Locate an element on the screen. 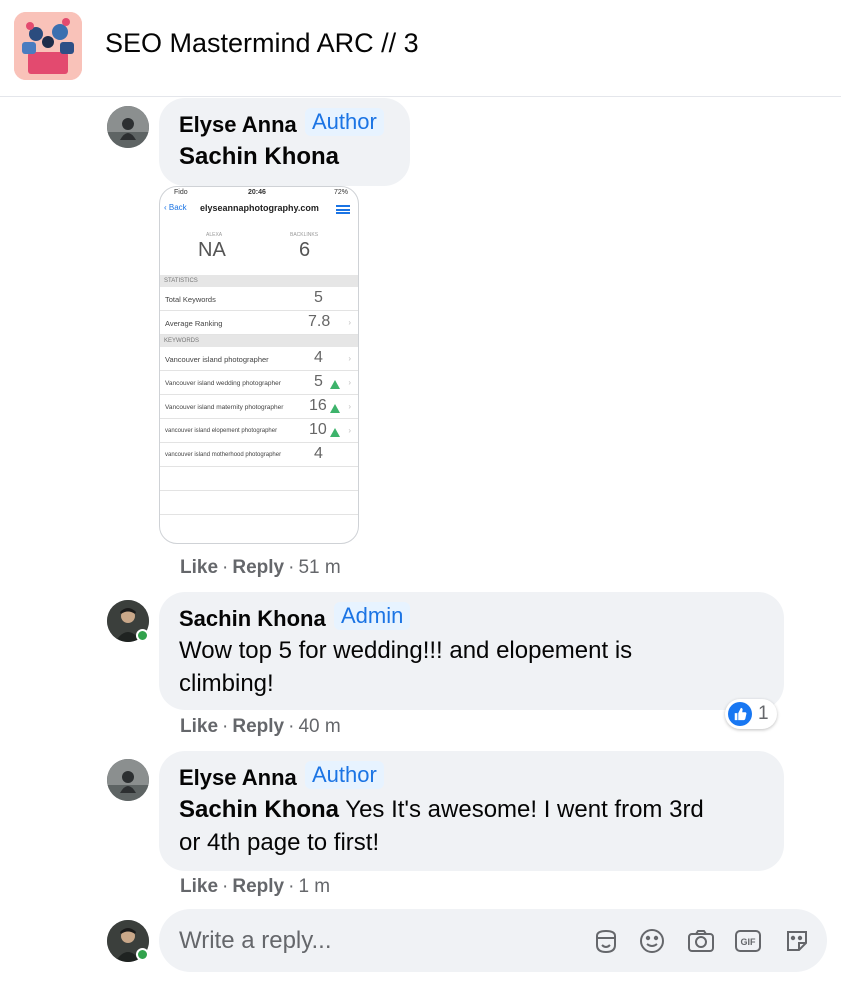 Image resolution: width=841 pixels, height=984 pixels. statistics-header: STATISTICS is located at coordinates (259, 281).